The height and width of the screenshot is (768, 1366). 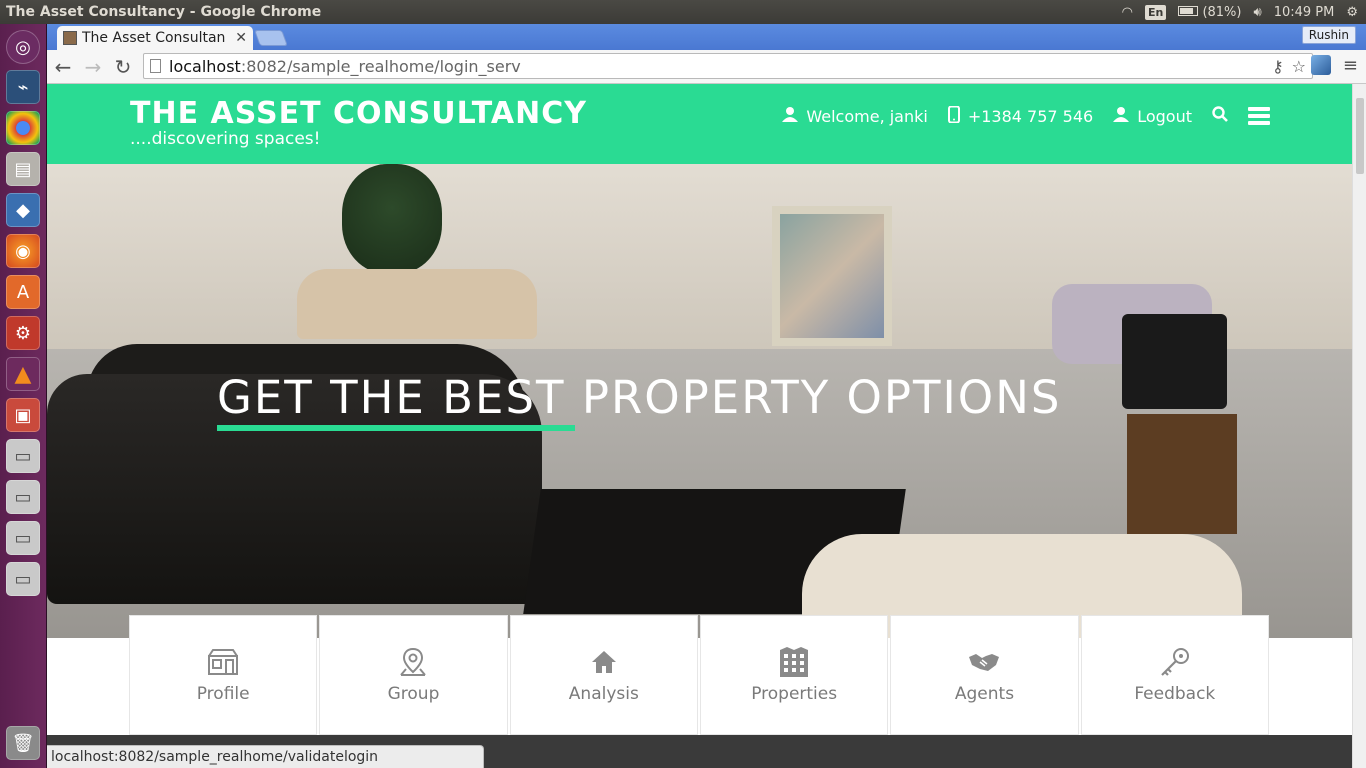 What do you see at coordinates (23, 743) in the screenshot?
I see `trash-icon: 🗑︎` at bounding box center [23, 743].